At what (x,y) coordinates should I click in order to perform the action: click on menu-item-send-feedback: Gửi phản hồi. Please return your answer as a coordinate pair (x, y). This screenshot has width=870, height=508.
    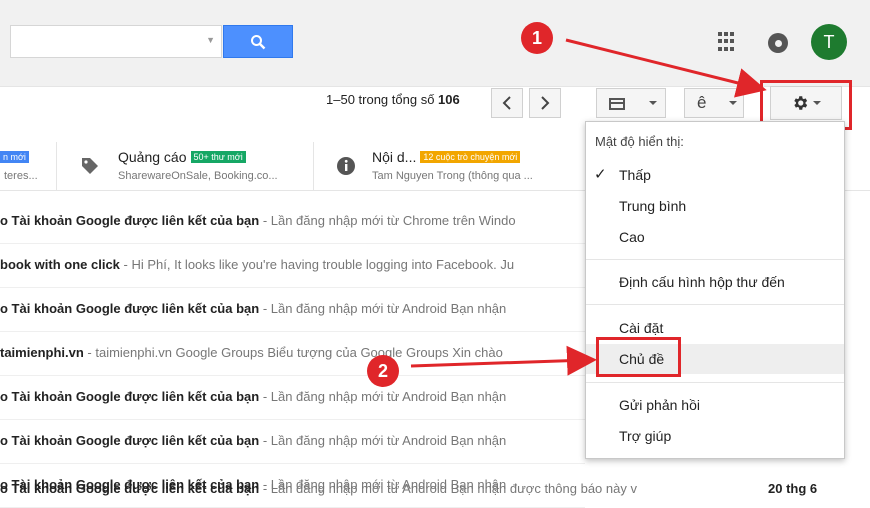
    Looking at the image, I should click on (715, 405).